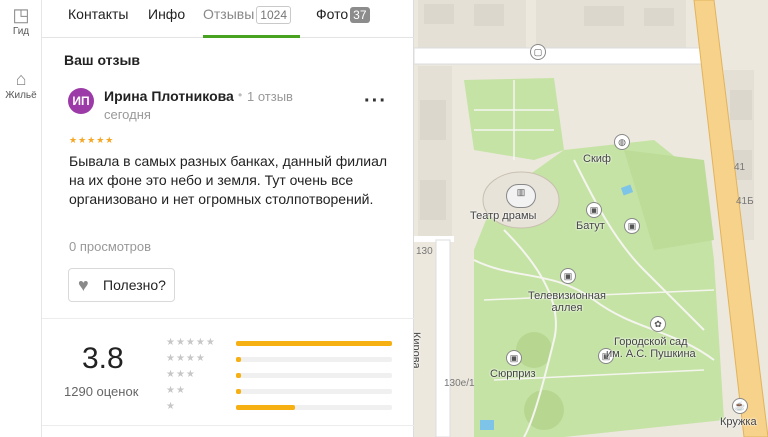 The image size is (768, 437). I want to click on views-count: 0 просмотров, so click(110, 246).